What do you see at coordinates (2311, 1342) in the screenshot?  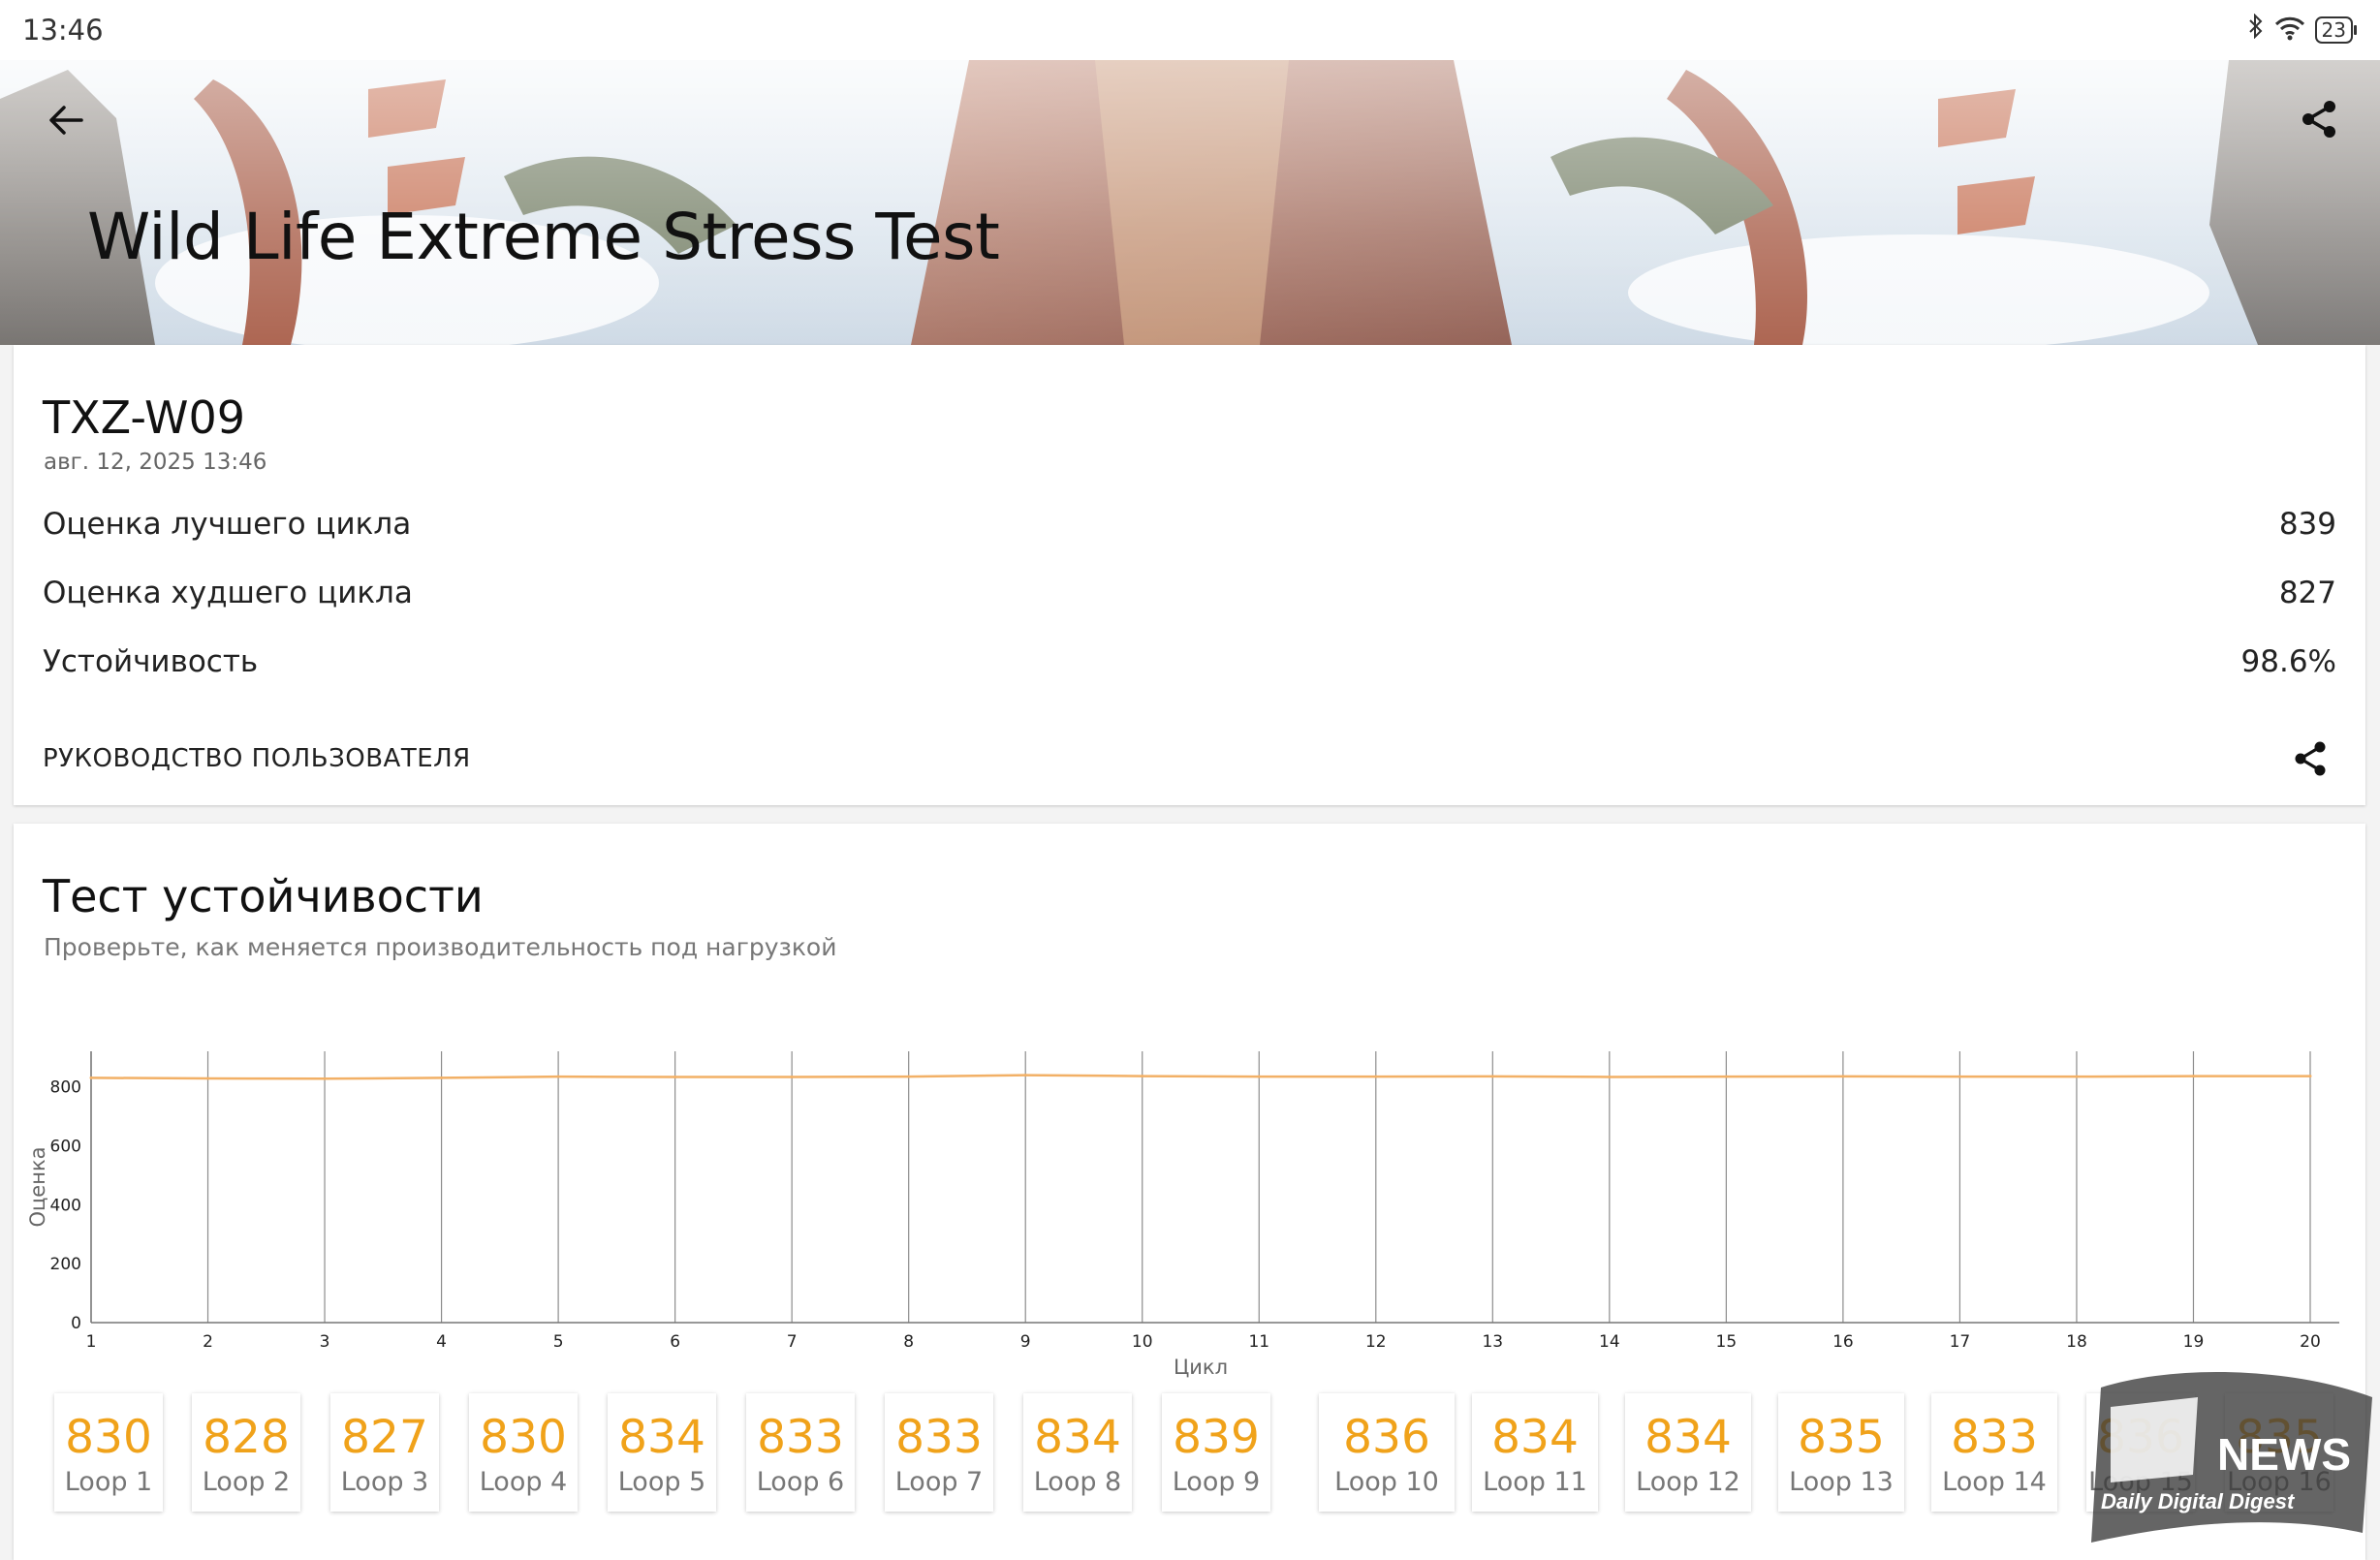 I see `x-tick-label: 20` at bounding box center [2311, 1342].